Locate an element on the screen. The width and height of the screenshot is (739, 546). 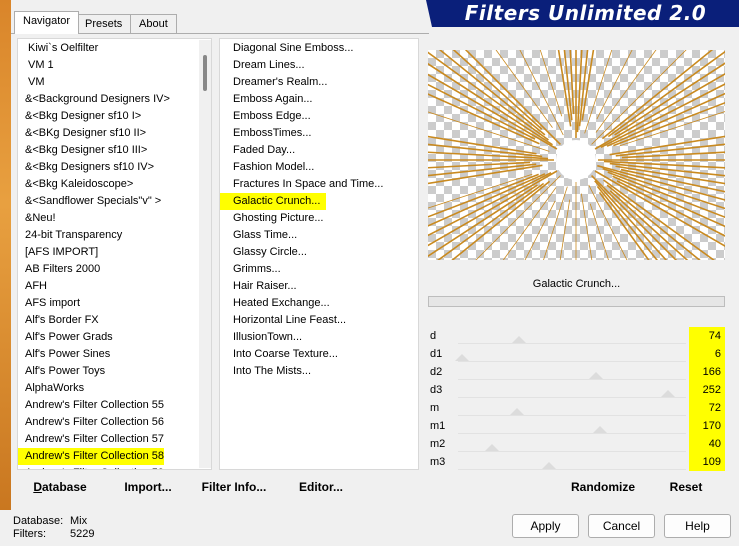
category-item: Andrew's Filter Collection 56 is located at coordinates (91, 422).